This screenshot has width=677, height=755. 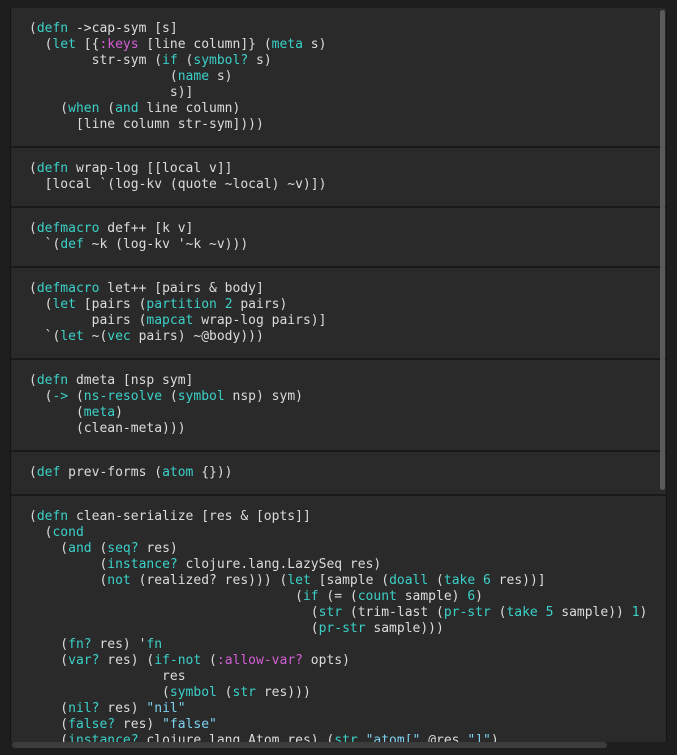 What do you see at coordinates (72, 336) in the screenshot?
I see `code-token: let` at bounding box center [72, 336].